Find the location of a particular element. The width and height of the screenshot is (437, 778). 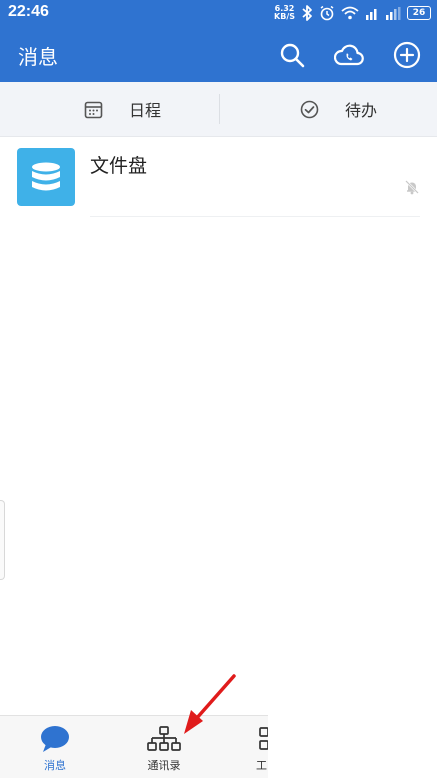

bottom-nav: 消息 通讯录 工 is located at coordinates (134, 746).